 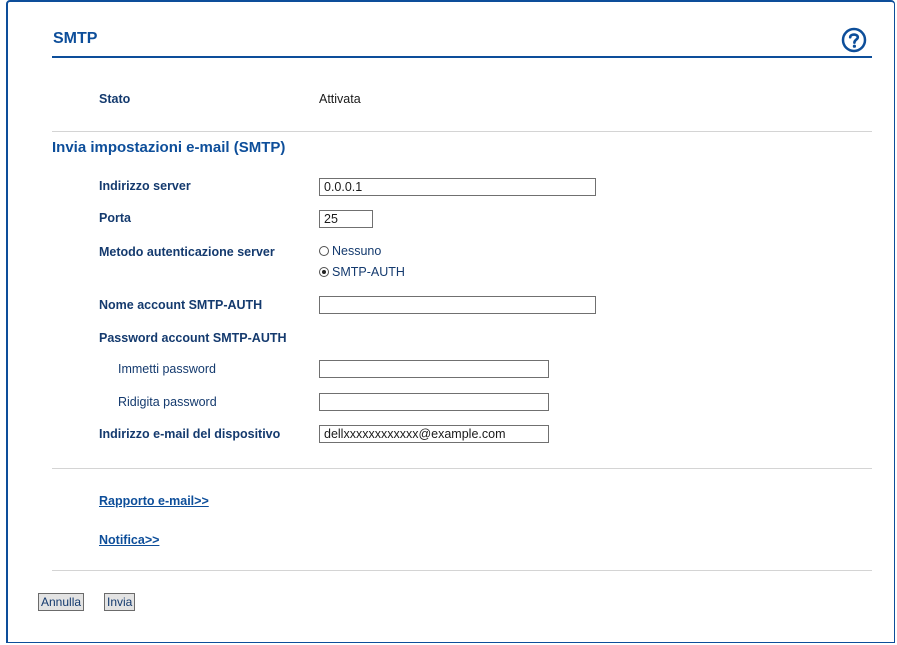 I want to click on cancel-button: Annulla, so click(x=61, y=602).